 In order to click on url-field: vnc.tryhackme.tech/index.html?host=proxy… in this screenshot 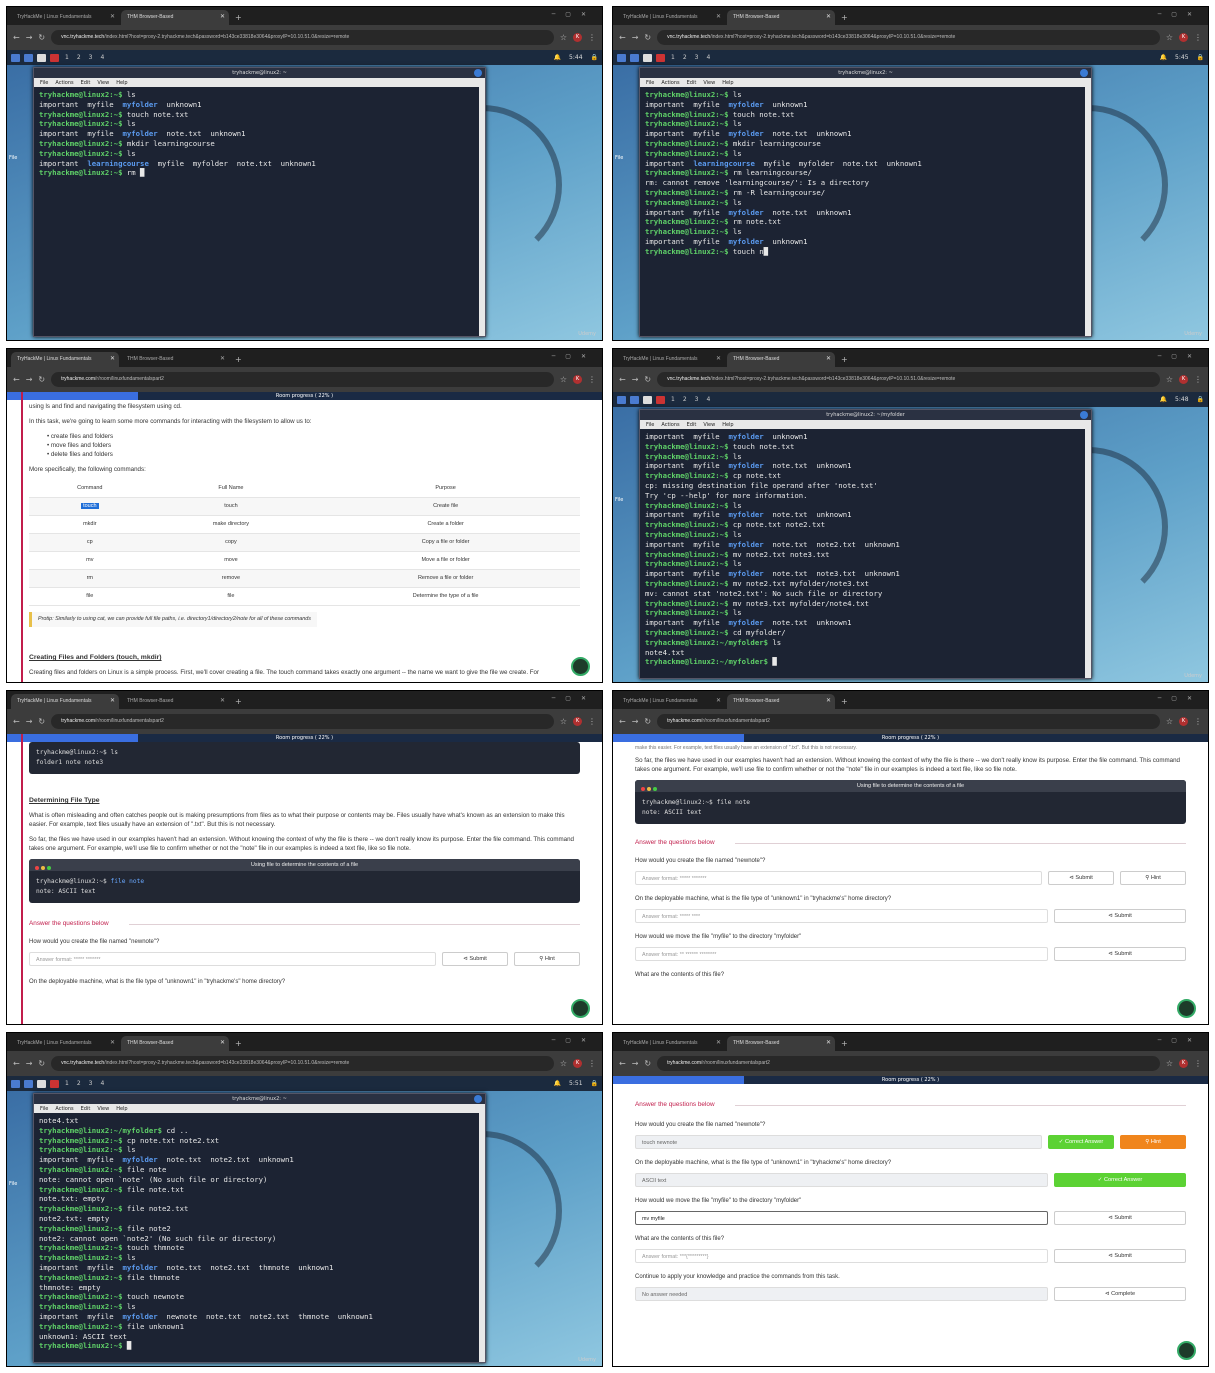, I will do `click(302, 37)`.